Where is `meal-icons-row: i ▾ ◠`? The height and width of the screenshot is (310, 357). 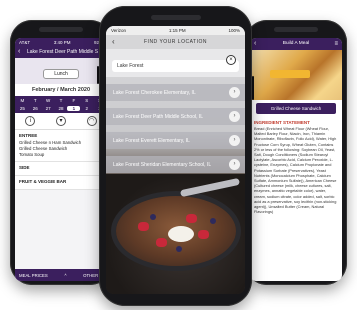 meal-icons-row: i ▾ ◠ is located at coordinates (61, 121).